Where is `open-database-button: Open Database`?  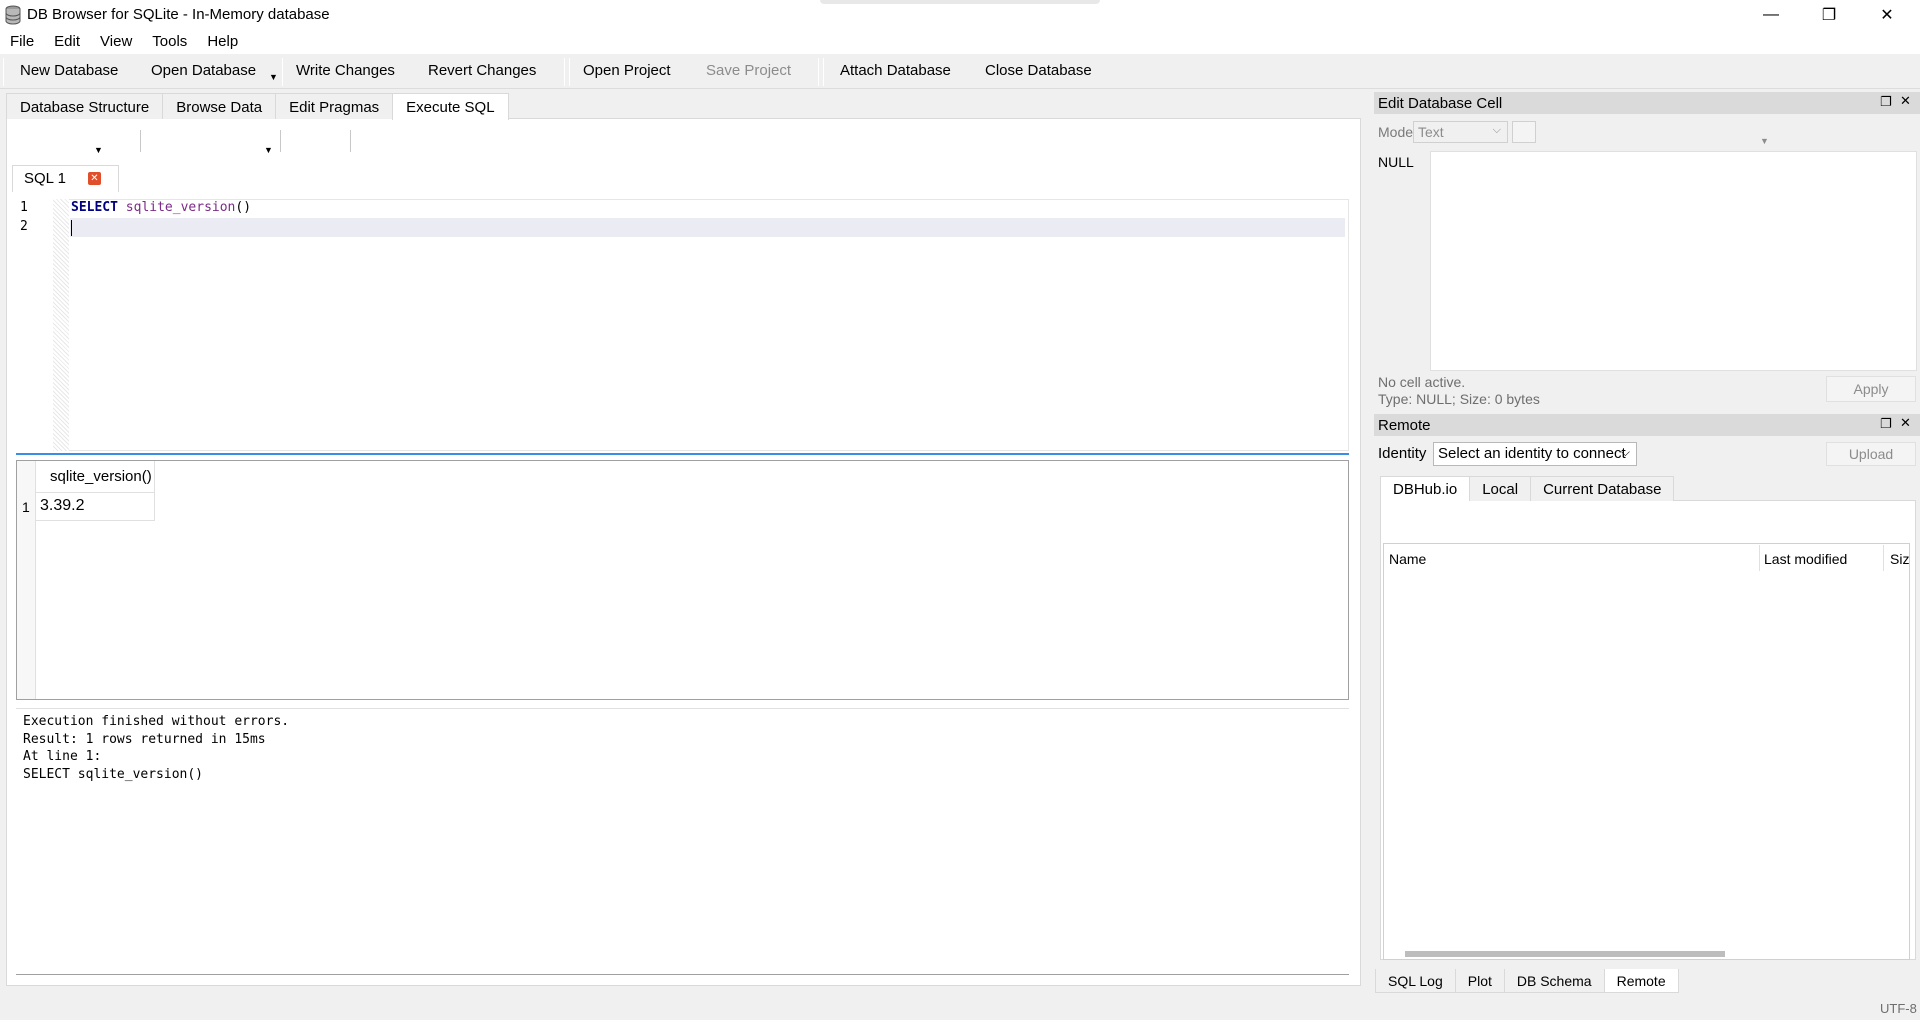 open-database-button: Open Database is located at coordinates (203, 70).